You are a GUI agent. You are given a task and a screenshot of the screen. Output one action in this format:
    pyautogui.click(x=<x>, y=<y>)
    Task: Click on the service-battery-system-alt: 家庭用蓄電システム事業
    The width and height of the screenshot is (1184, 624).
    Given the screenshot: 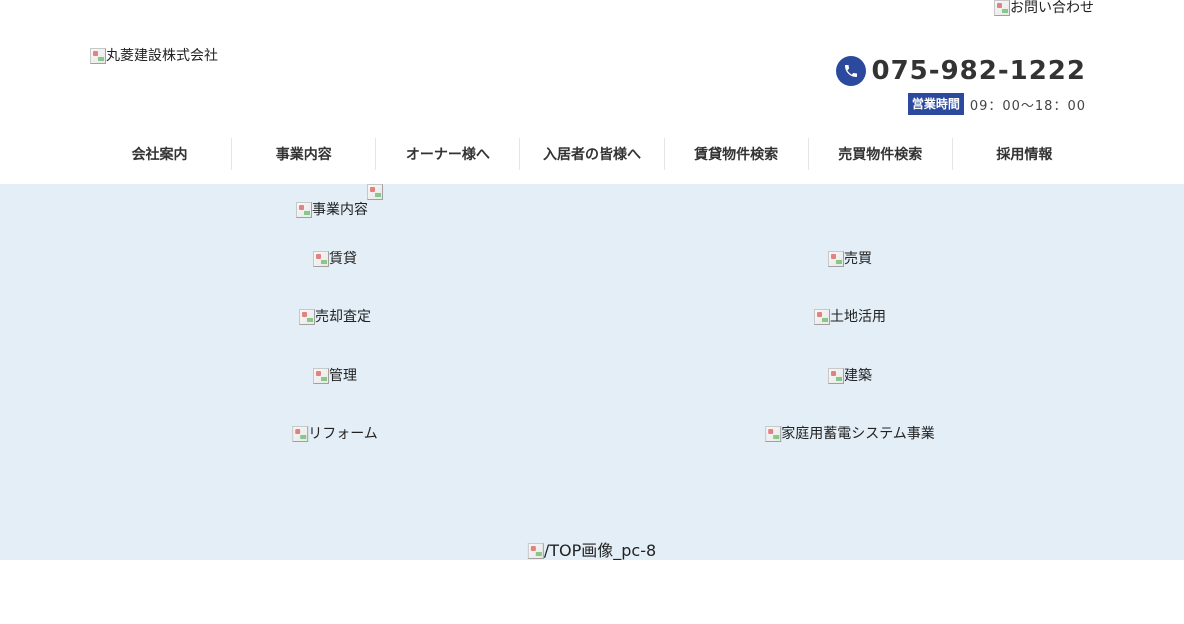 What is the action you would take?
    pyautogui.click(x=858, y=434)
    